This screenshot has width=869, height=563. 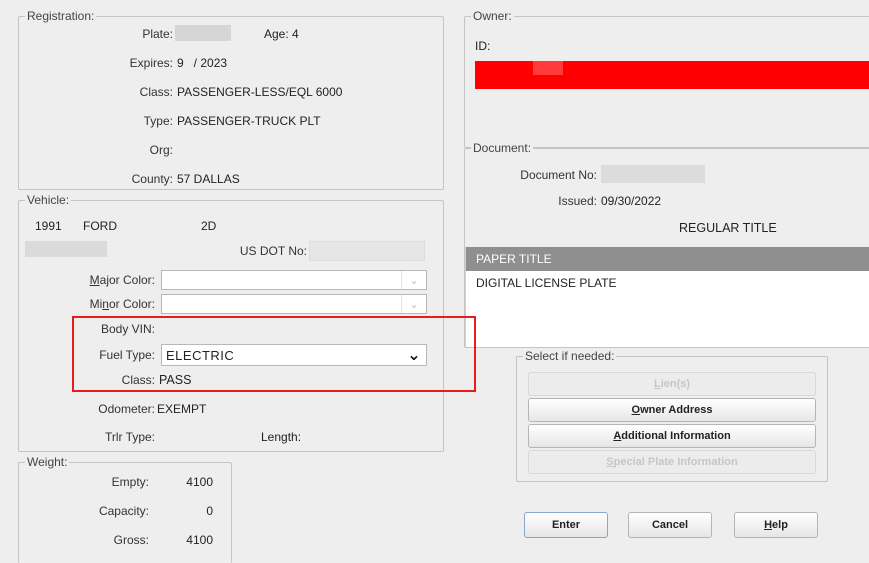 What do you see at coordinates (670, 525) in the screenshot?
I see `cancel-button: Cancel` at bounding box center [670, 525].